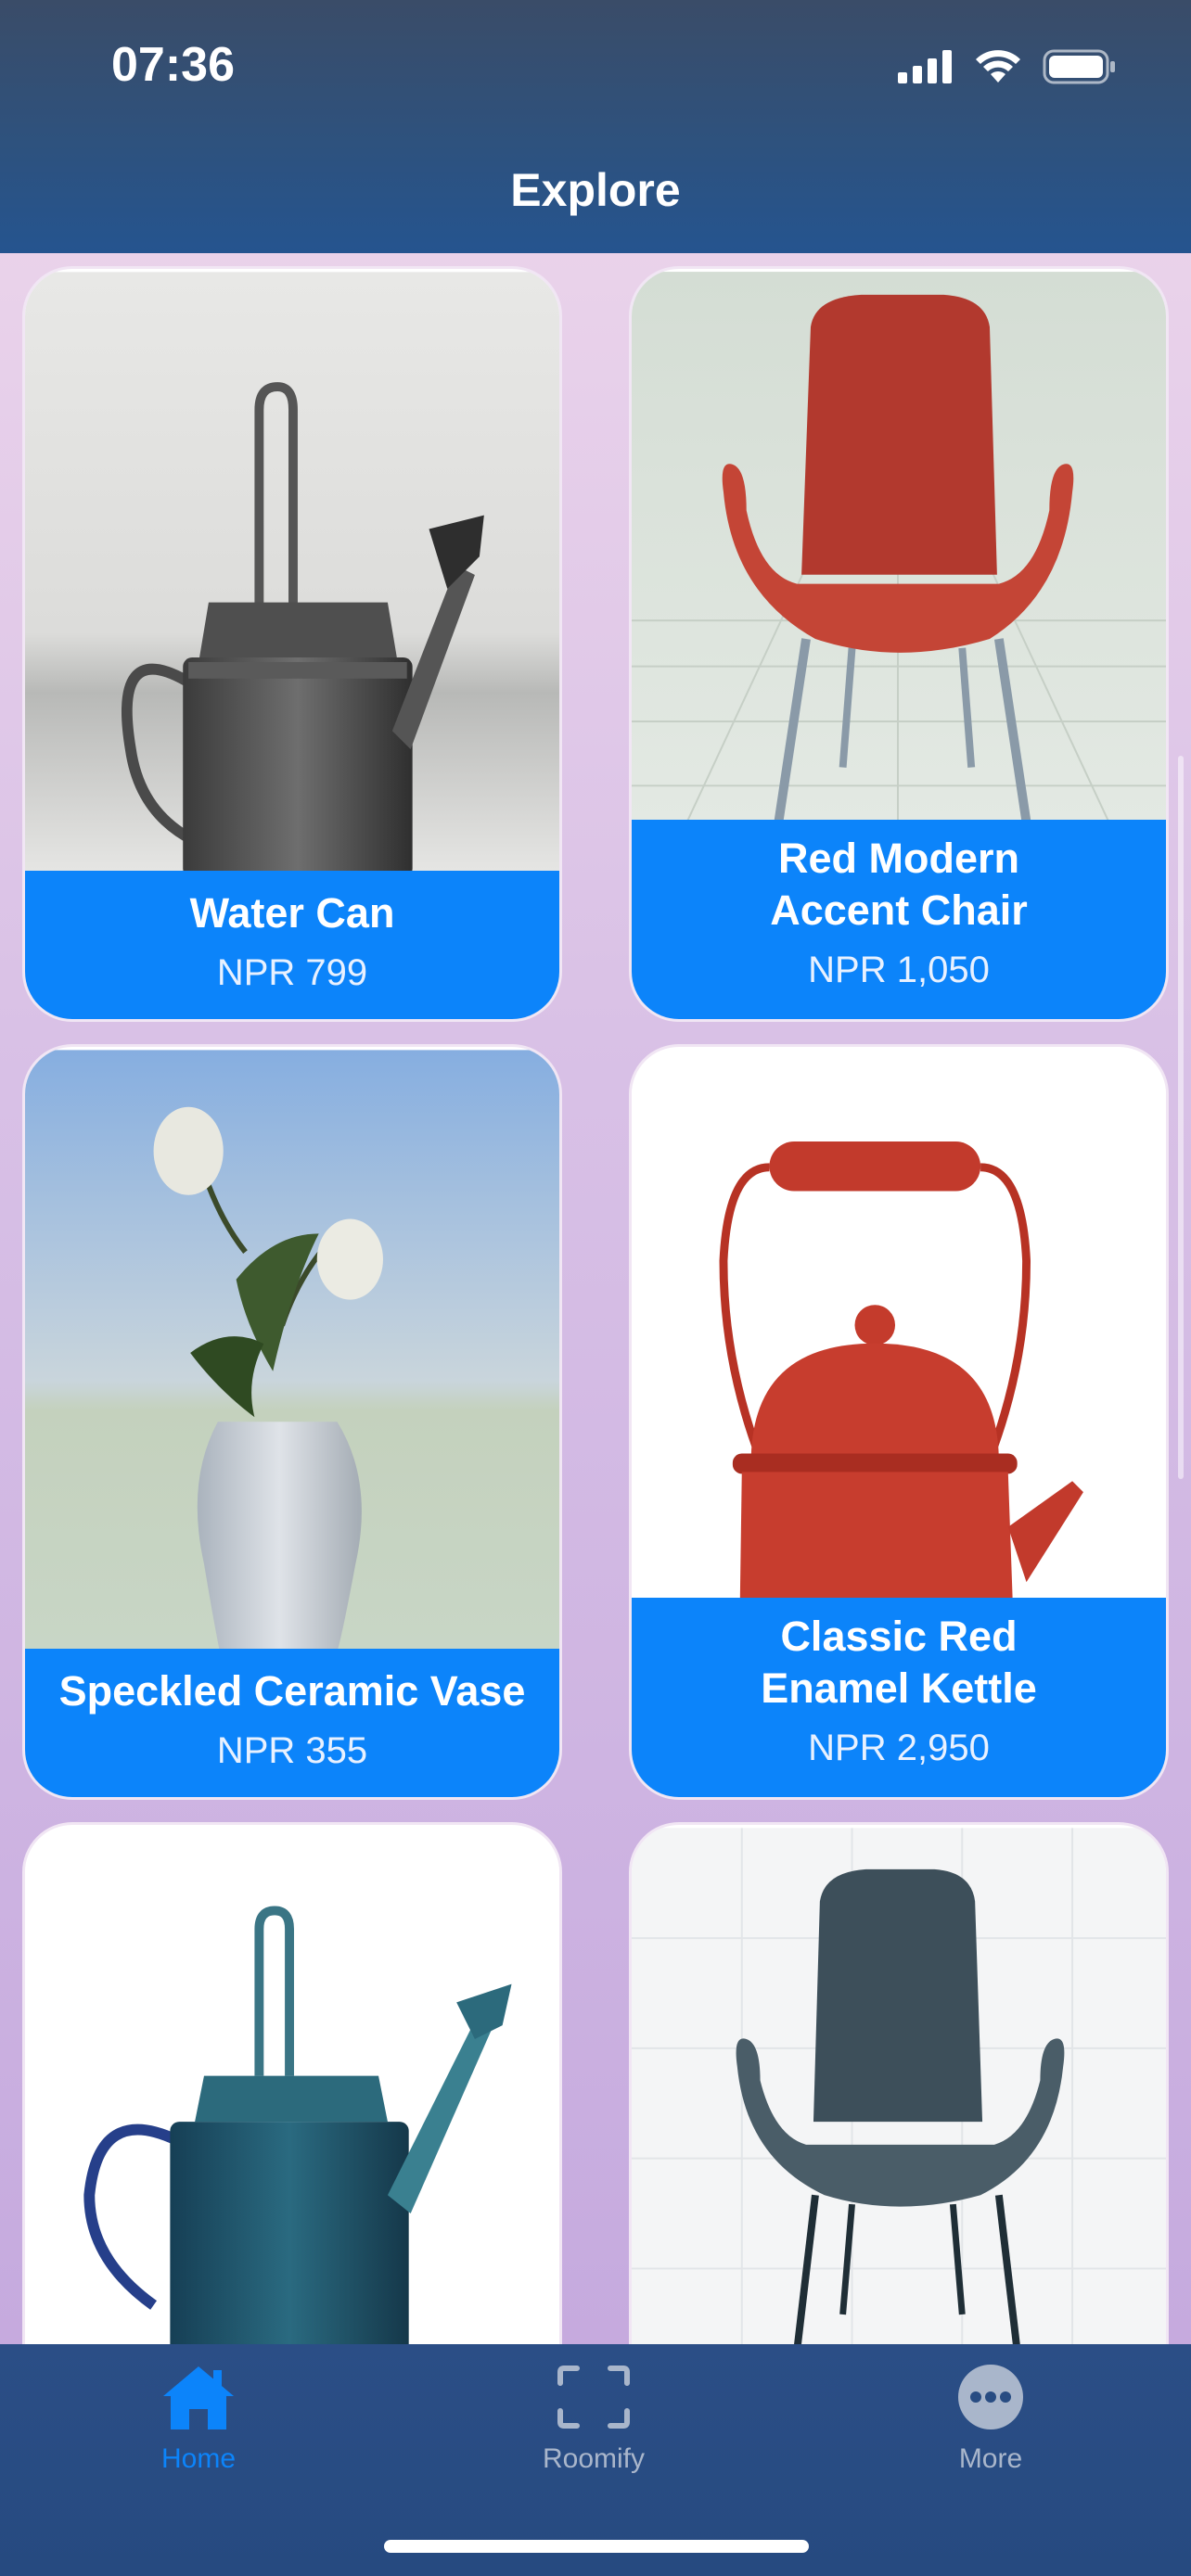  Describe the element at coordinates (594, 2459) in the screenshot. I see `tab-roomify-label: Roomify` at that location.